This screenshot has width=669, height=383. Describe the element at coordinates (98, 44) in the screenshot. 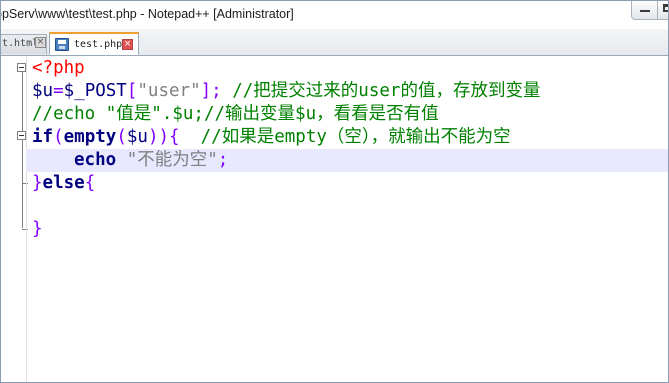

I see `tab-label: test.php` at that location.